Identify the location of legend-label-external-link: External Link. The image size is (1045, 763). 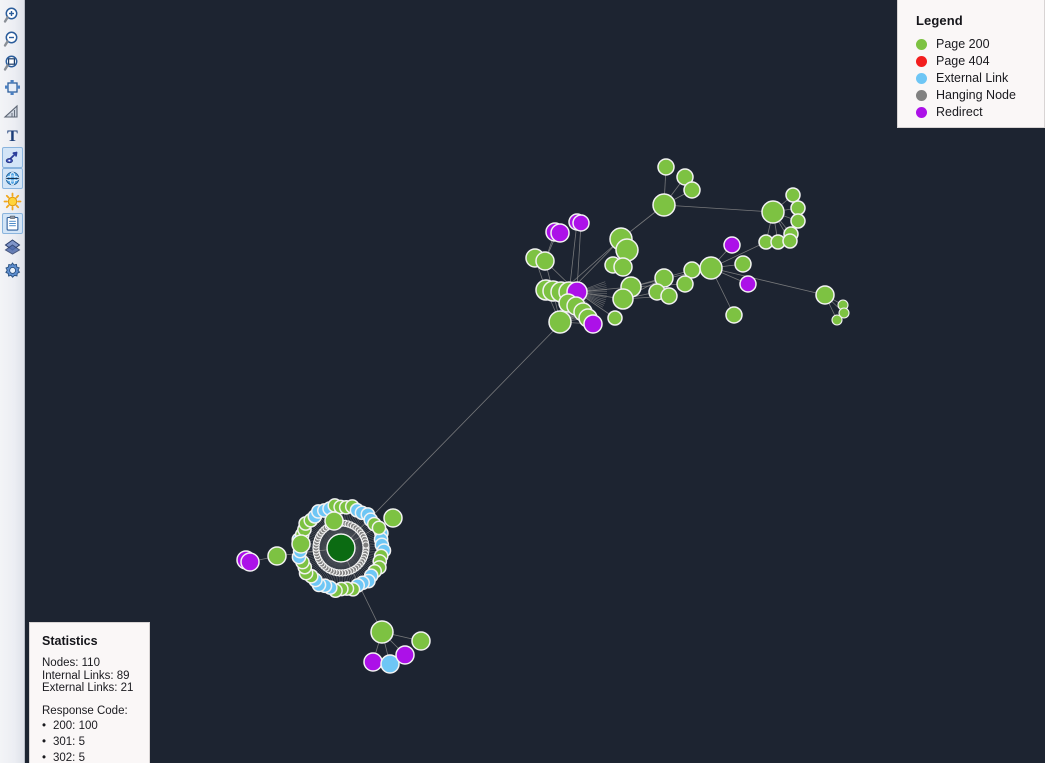
(972, 78).